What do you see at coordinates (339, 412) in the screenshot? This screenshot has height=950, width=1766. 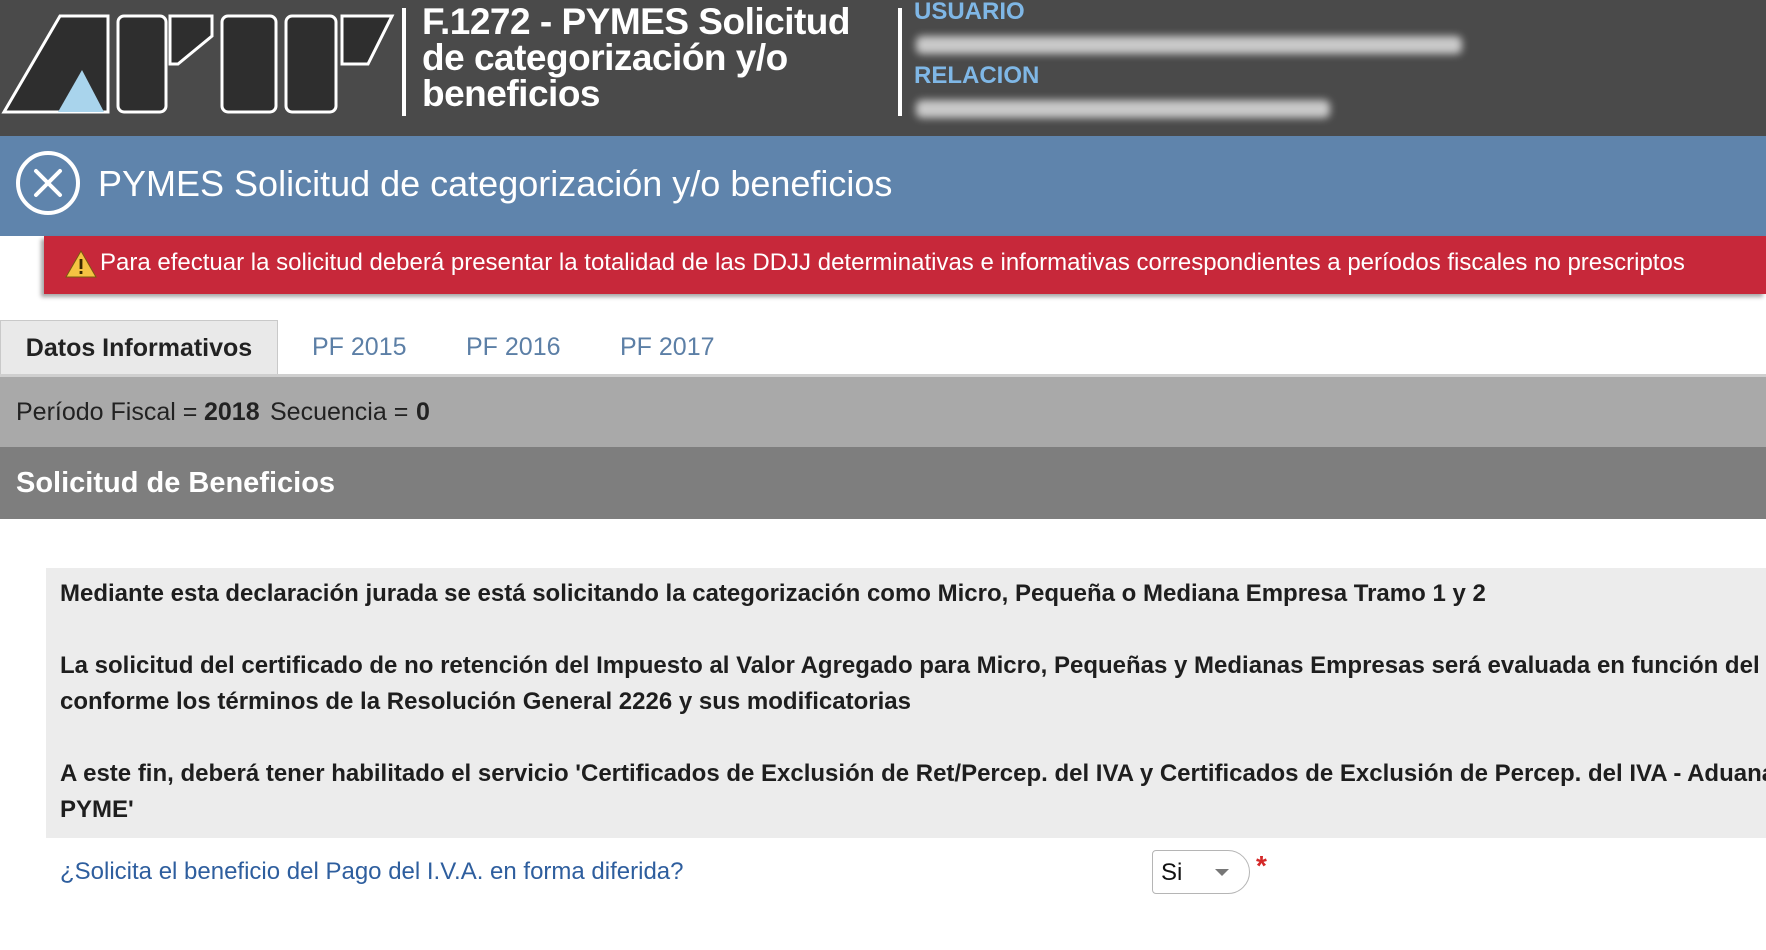 I see `secuencia-label: Secuencia =` at bounding box center [339, 412].